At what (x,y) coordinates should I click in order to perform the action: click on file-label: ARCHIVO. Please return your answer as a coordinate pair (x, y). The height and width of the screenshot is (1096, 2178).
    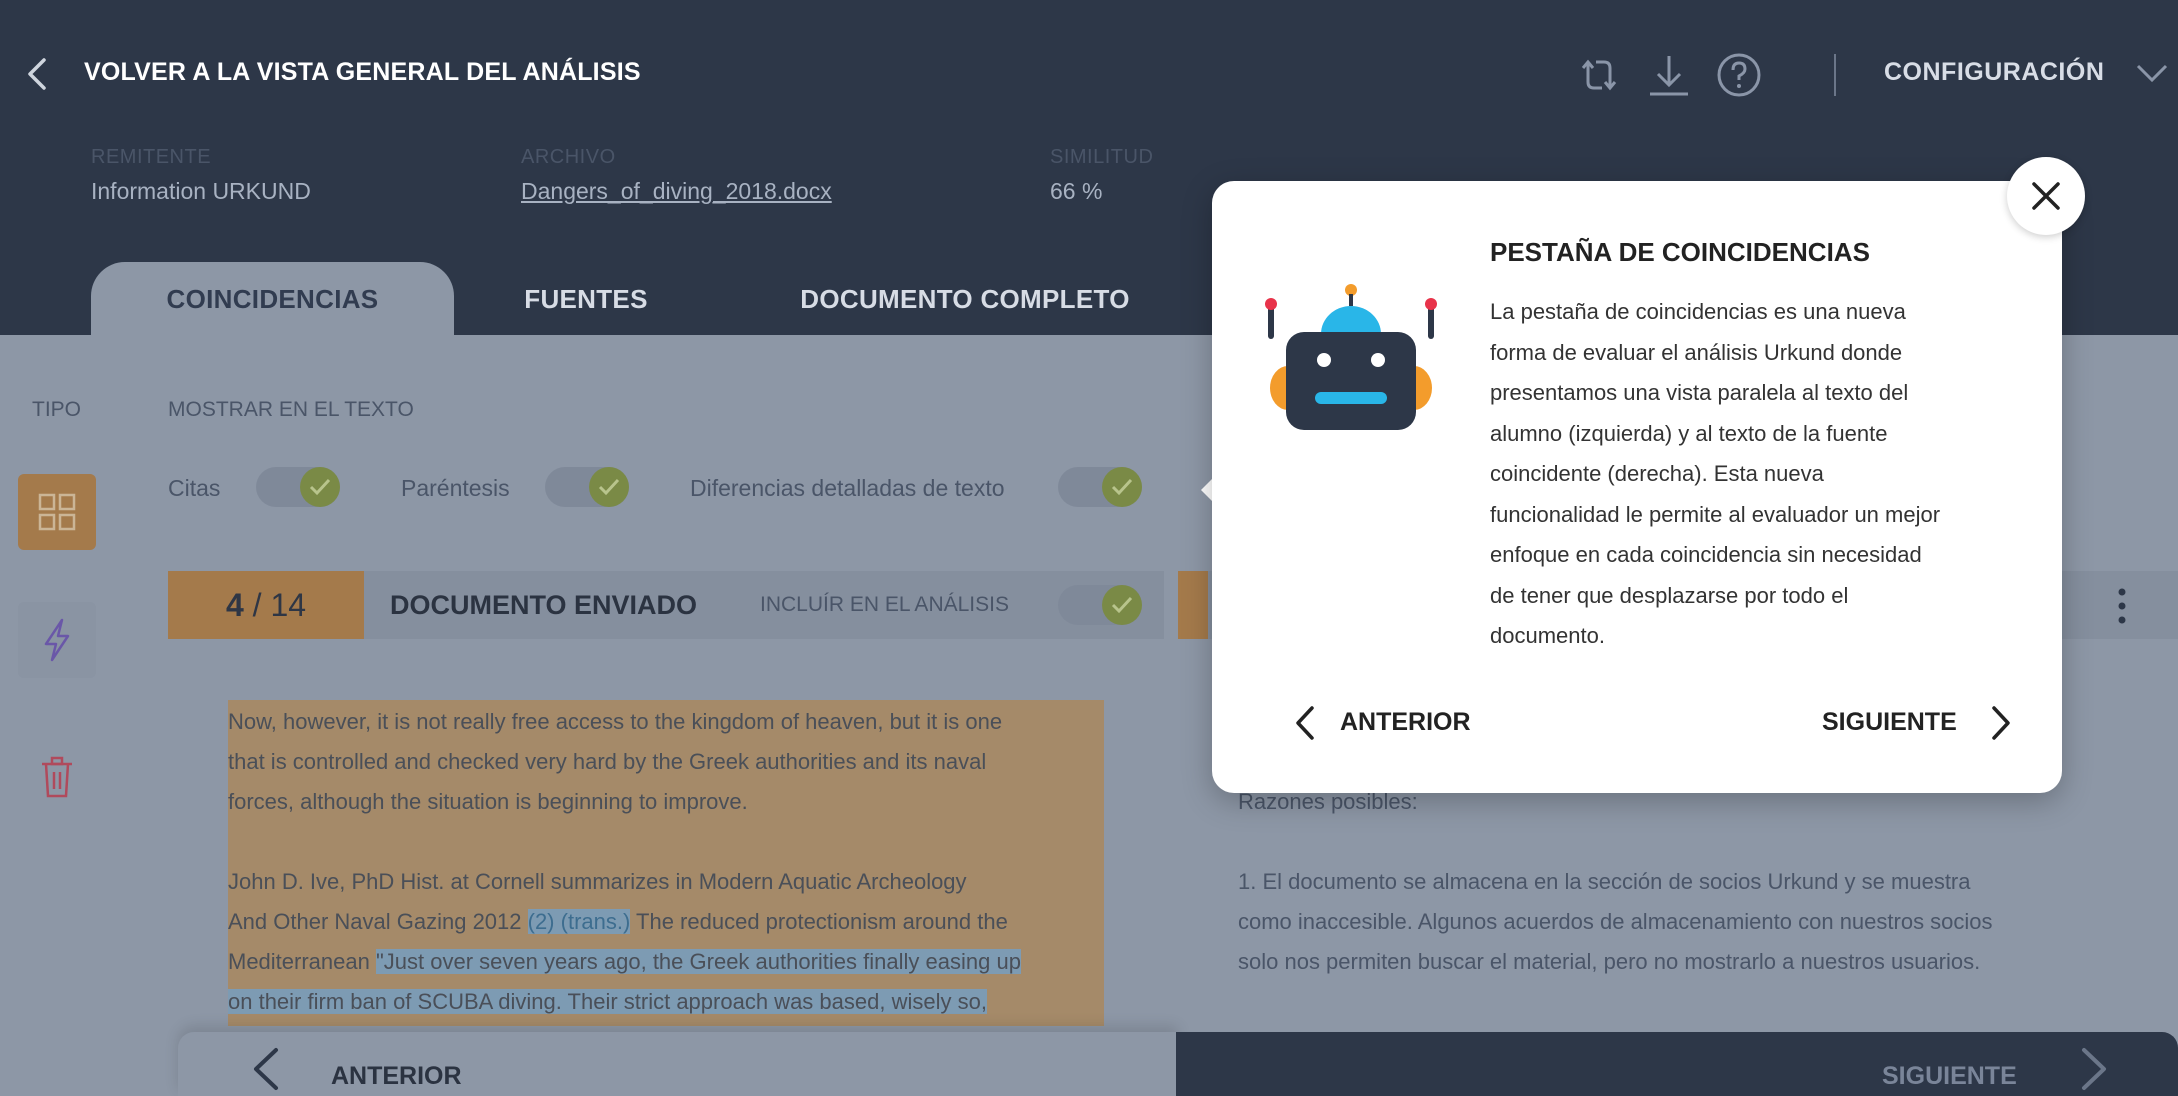
    Looking at the image, I should click on (568, 157).